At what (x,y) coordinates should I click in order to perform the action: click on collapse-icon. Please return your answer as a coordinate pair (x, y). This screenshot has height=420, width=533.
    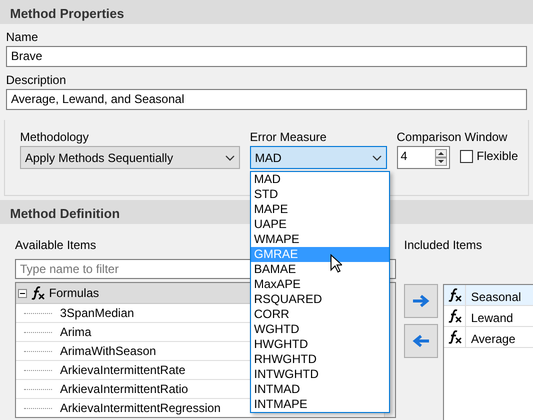
    Looking at the image, I should click on (22, 293).